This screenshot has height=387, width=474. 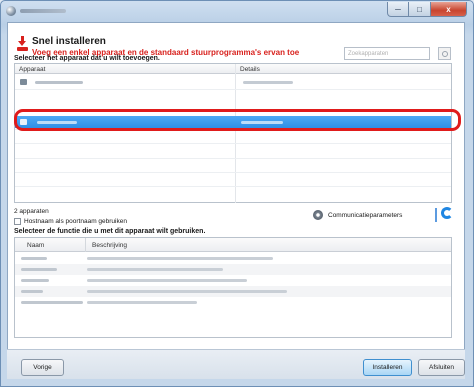 I want to click on install-button: Installeren, so click(x=387, y=367).